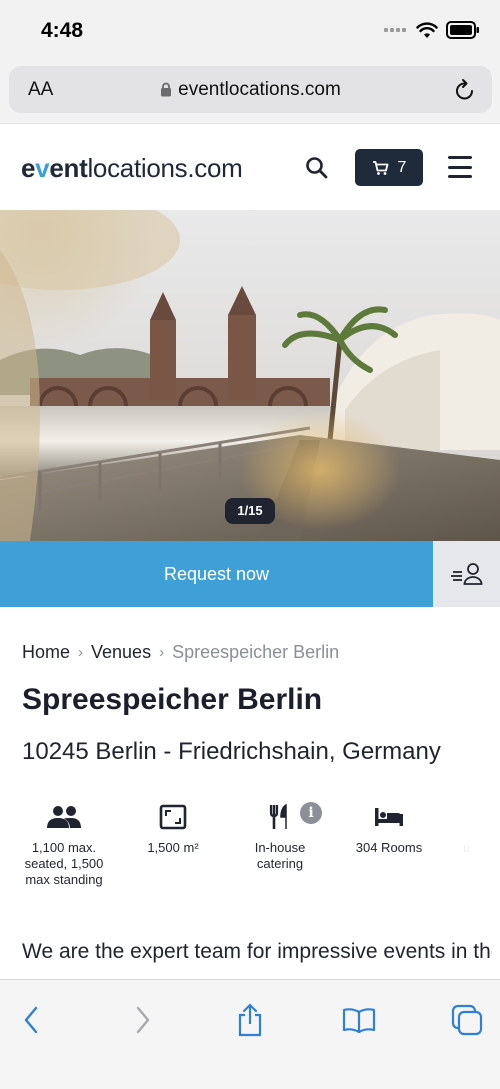  Describe the element at coordinates (64, 863) in the screenshot. I see `feature-label: 1,100 max. seated, 1,500 max standing` at that location.